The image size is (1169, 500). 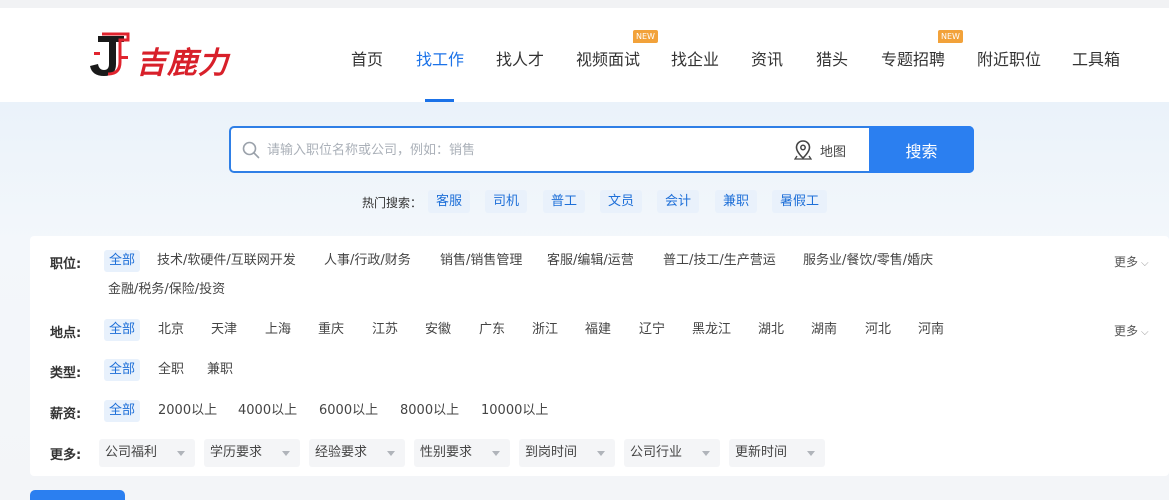 I want to click on filter-option: 湖南, so click(x=824, y=330).